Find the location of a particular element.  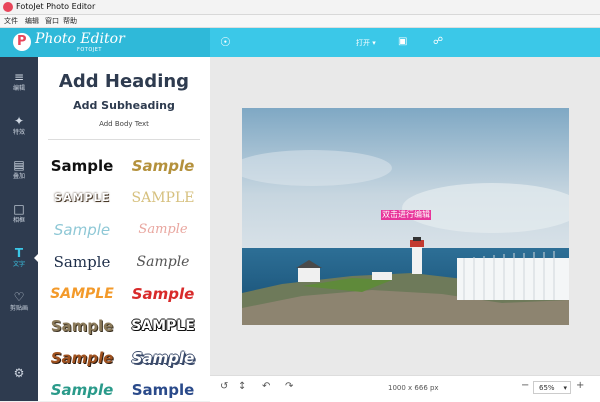

add-subheading-button: Add Subheading is located at coordinates (124, 105).